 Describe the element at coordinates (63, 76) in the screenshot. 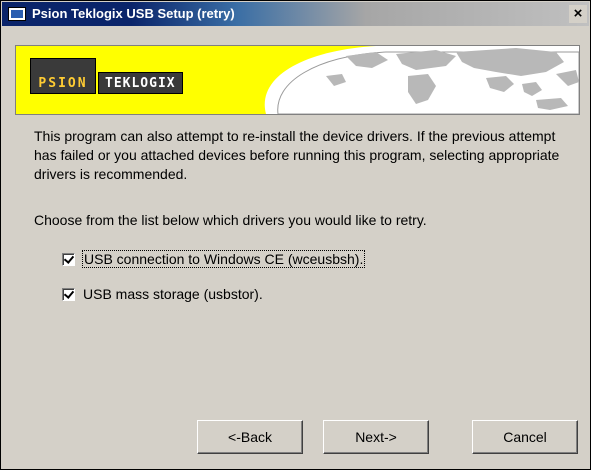

I see `logo-psion-word: PSION` at that location.